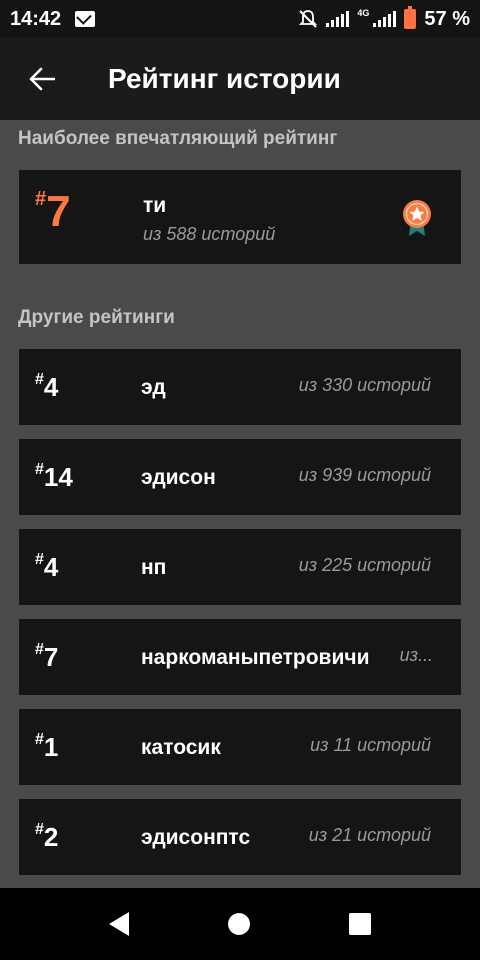 The height and width of the screenshot is (960, 480). What do you see at coordinates (240, 217) in the screenshot?
I see `best-rating-card: #7 ти из 588 историй` at bounding box center [240, 217].